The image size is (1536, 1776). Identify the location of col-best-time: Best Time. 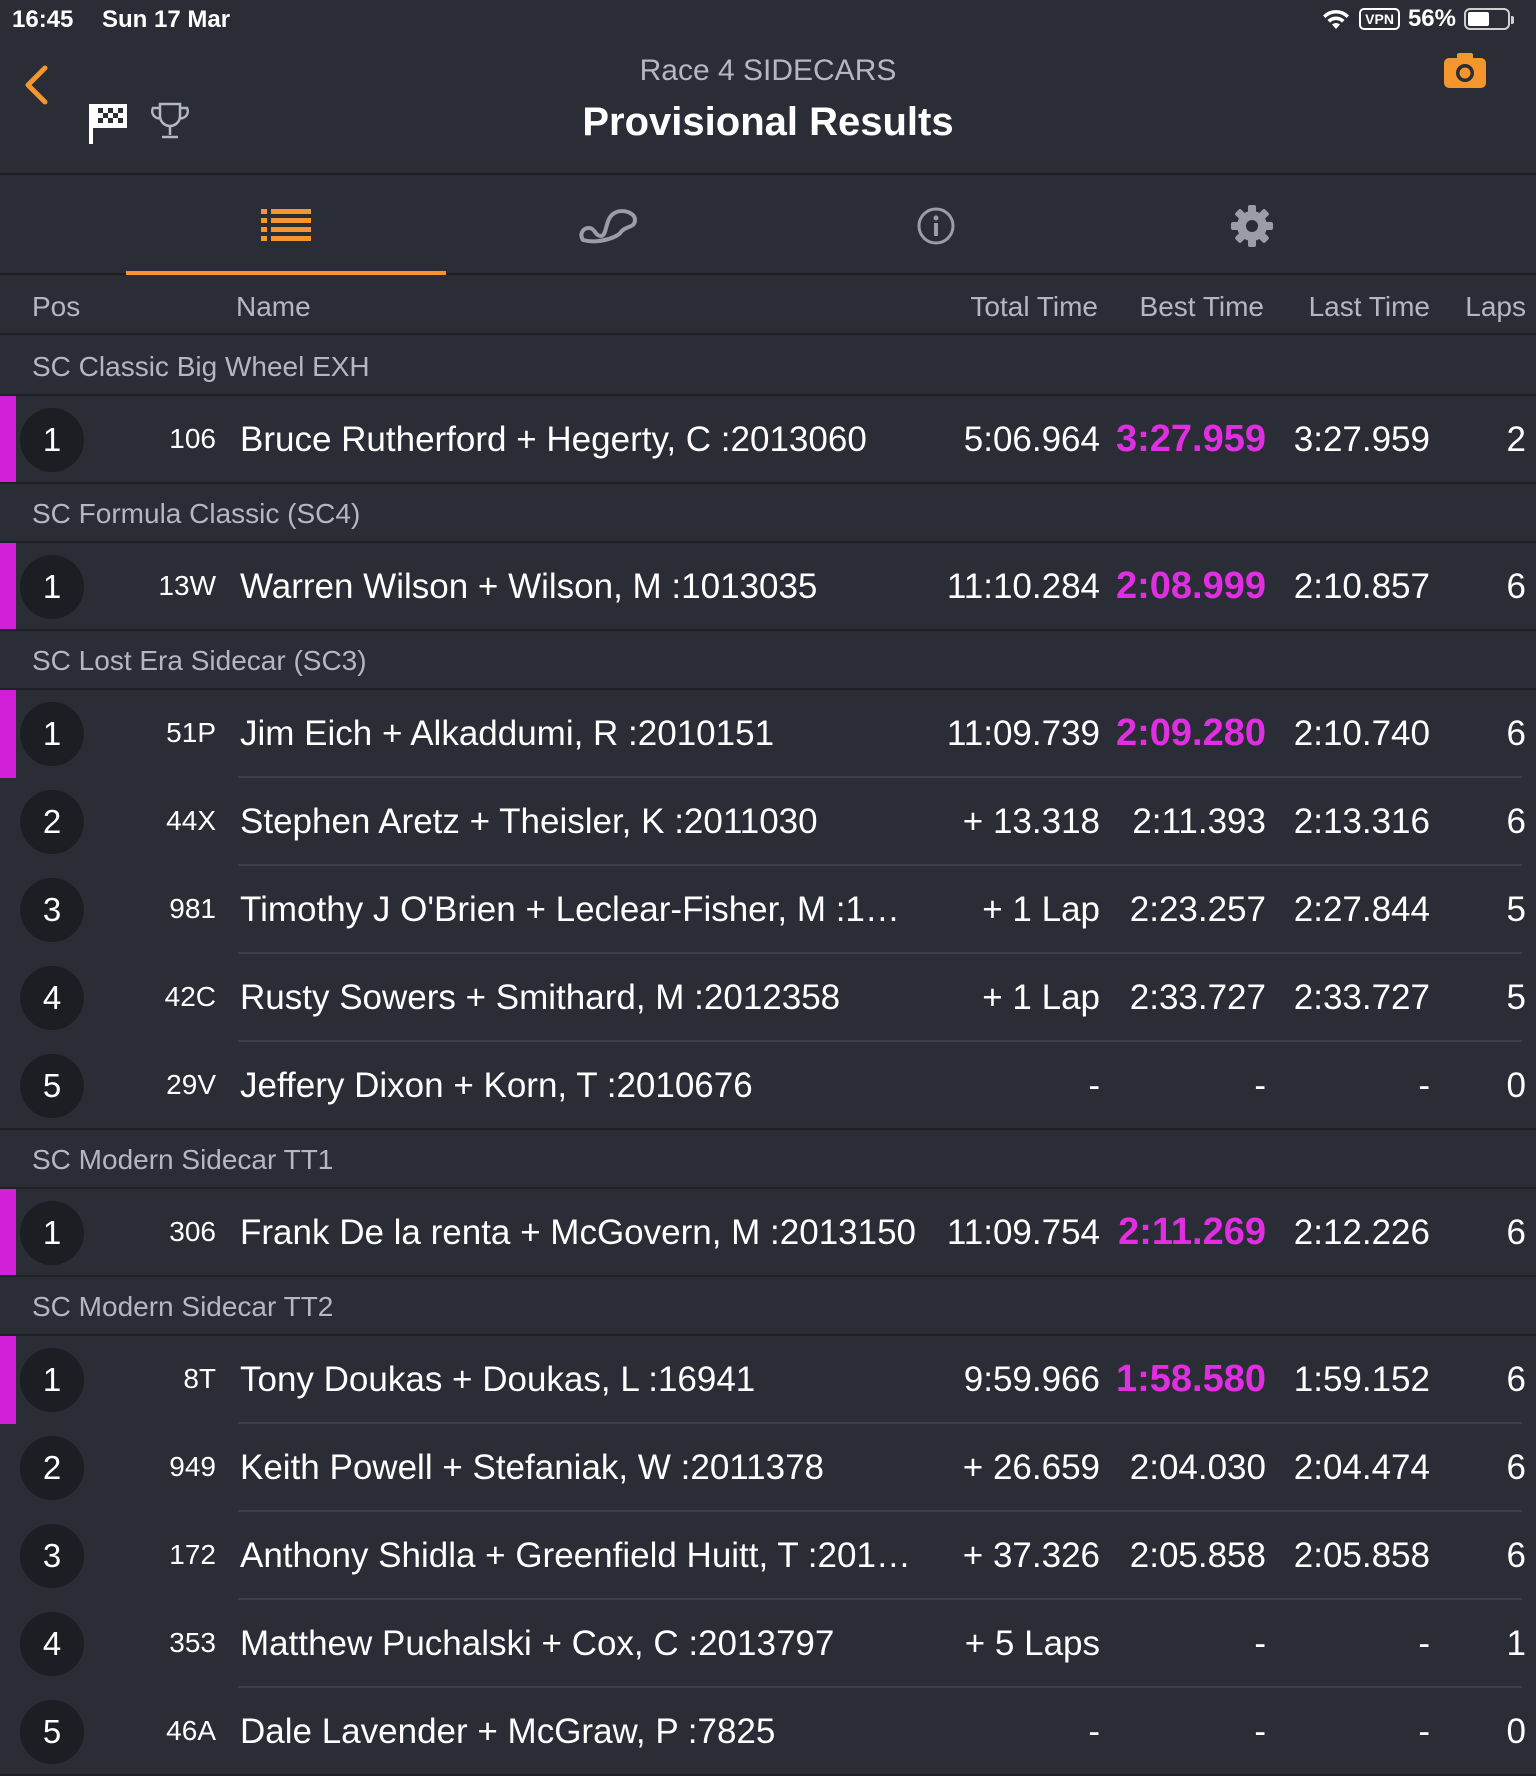
(1202, 307).